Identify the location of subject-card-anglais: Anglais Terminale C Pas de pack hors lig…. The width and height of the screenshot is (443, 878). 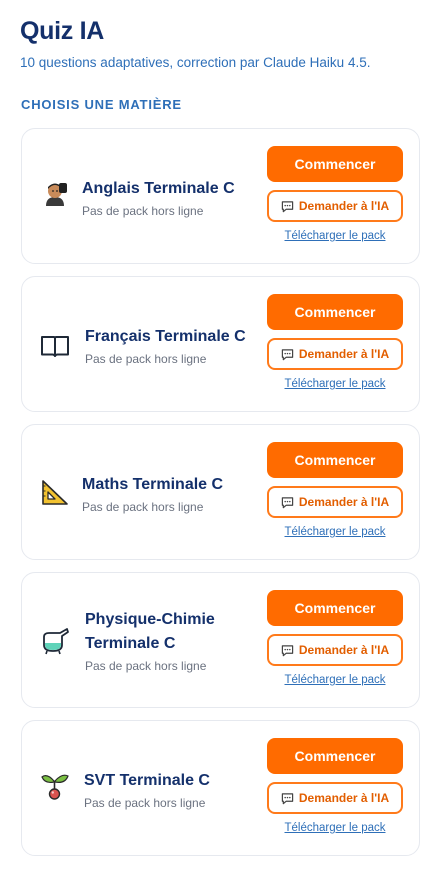
(220, 196).